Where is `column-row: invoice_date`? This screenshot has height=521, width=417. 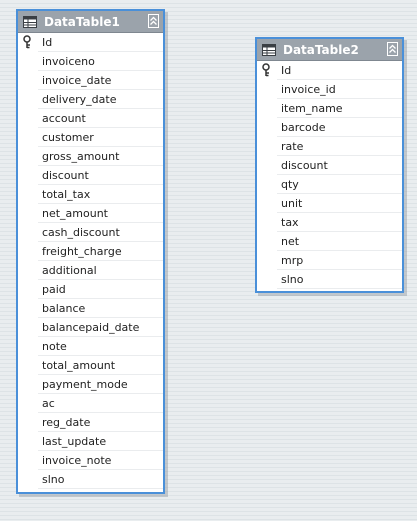 column-row: invoice_date is located at coordinates (90, 80).